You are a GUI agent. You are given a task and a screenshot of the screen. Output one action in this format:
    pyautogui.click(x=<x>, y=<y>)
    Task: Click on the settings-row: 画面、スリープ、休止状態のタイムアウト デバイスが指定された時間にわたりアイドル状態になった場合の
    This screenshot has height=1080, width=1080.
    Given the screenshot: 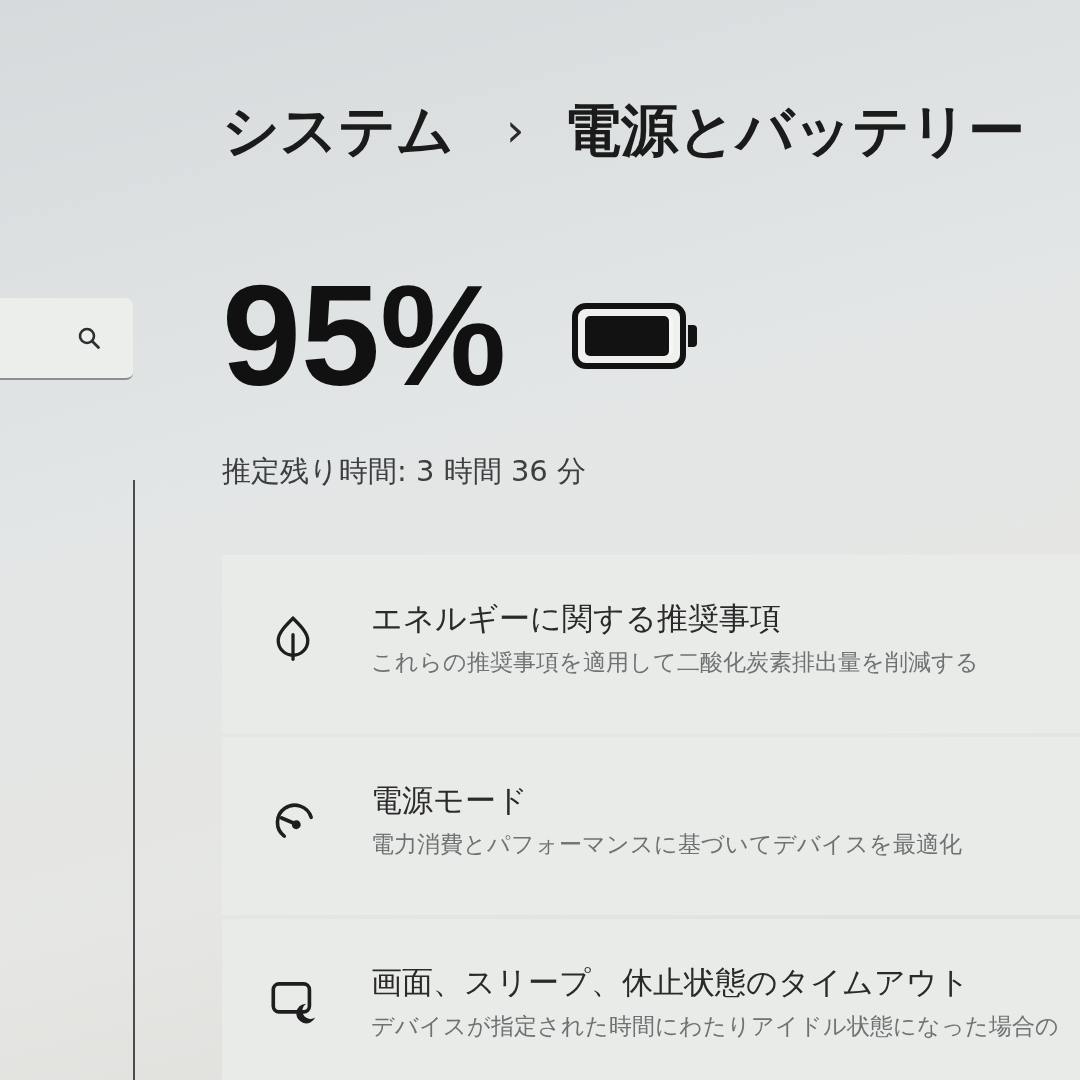 What is the action you would take?
    pyautogui.click(x=651, y=999)
    